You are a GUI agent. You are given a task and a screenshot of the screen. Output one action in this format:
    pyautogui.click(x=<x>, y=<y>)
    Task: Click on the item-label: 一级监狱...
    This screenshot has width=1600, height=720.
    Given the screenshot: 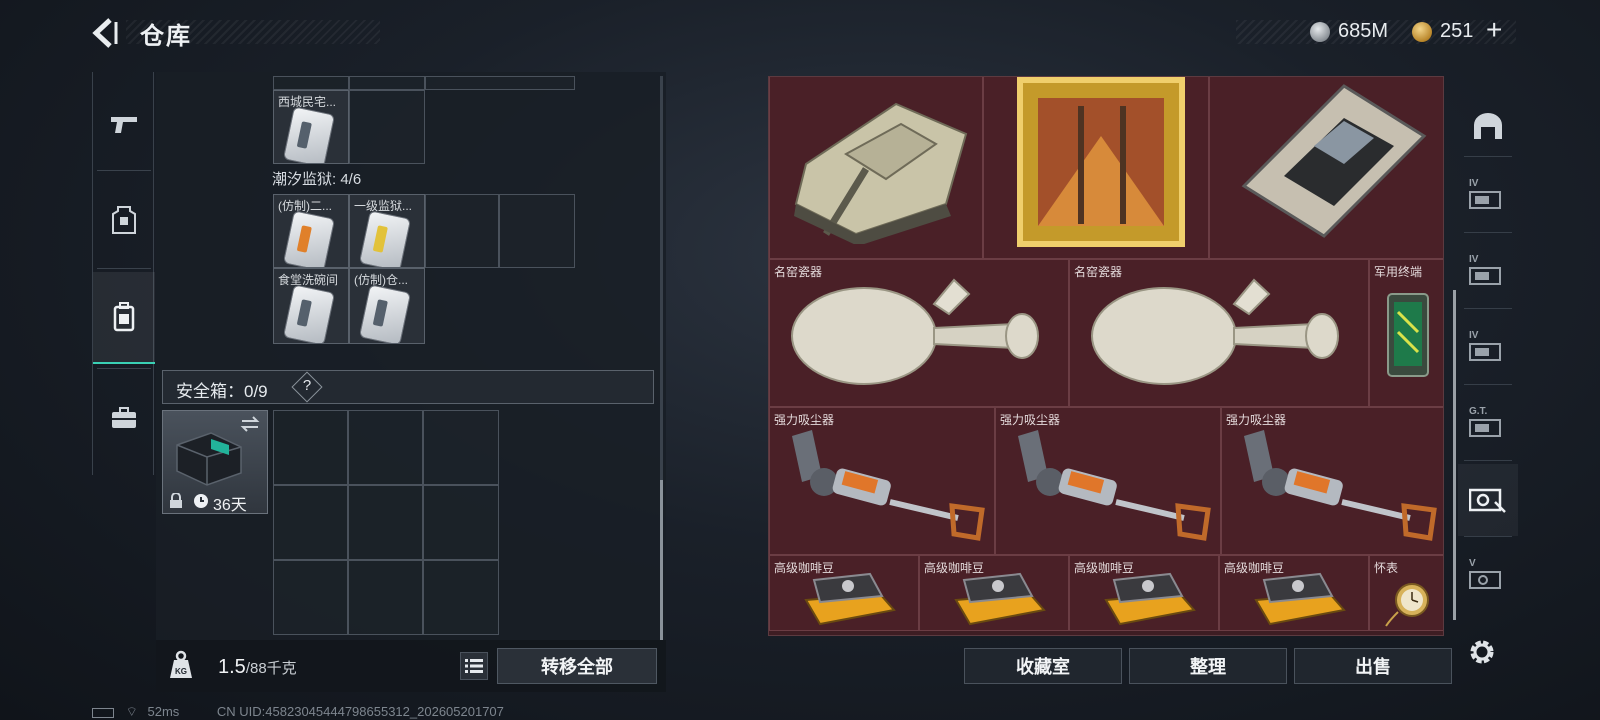 What is the action you would take?
    pyautogui.click(x=383, y=206)
    